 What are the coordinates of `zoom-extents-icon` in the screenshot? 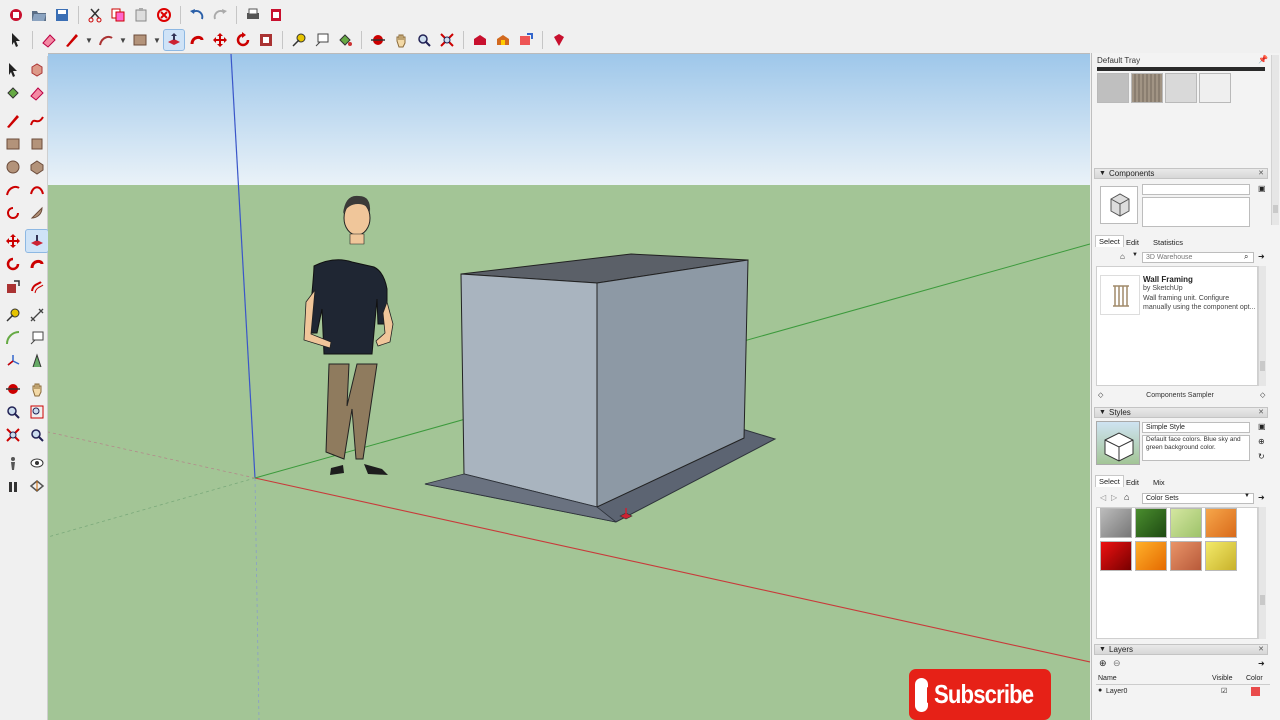 It's located at (447, 40).